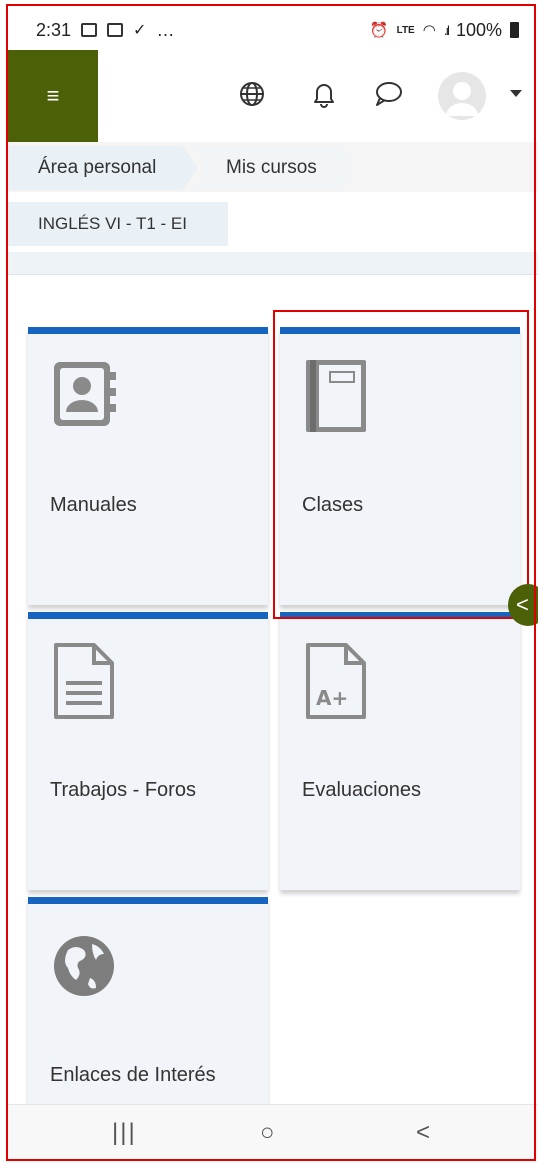 The width and height of the screenshot is (538, 1163). I want to click on tile-label: Evaluaciones, so click(361, 790).